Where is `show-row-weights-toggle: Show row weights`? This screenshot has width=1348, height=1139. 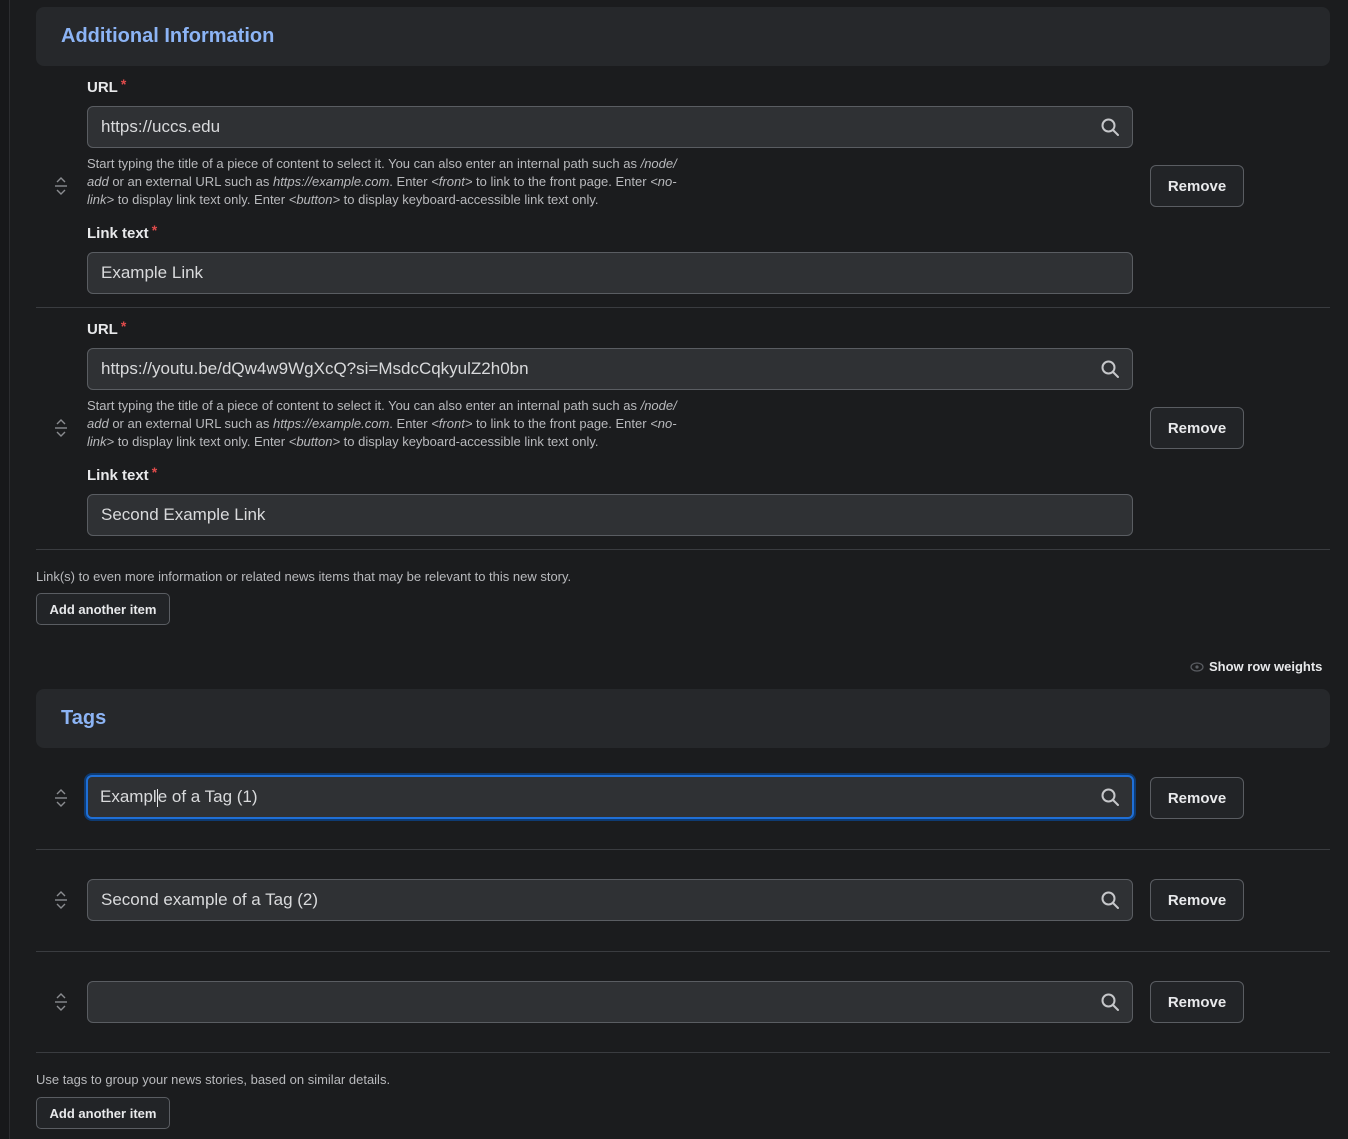
show-row-weights-toggle: Show row weights is located at coordinates (1256, 666).